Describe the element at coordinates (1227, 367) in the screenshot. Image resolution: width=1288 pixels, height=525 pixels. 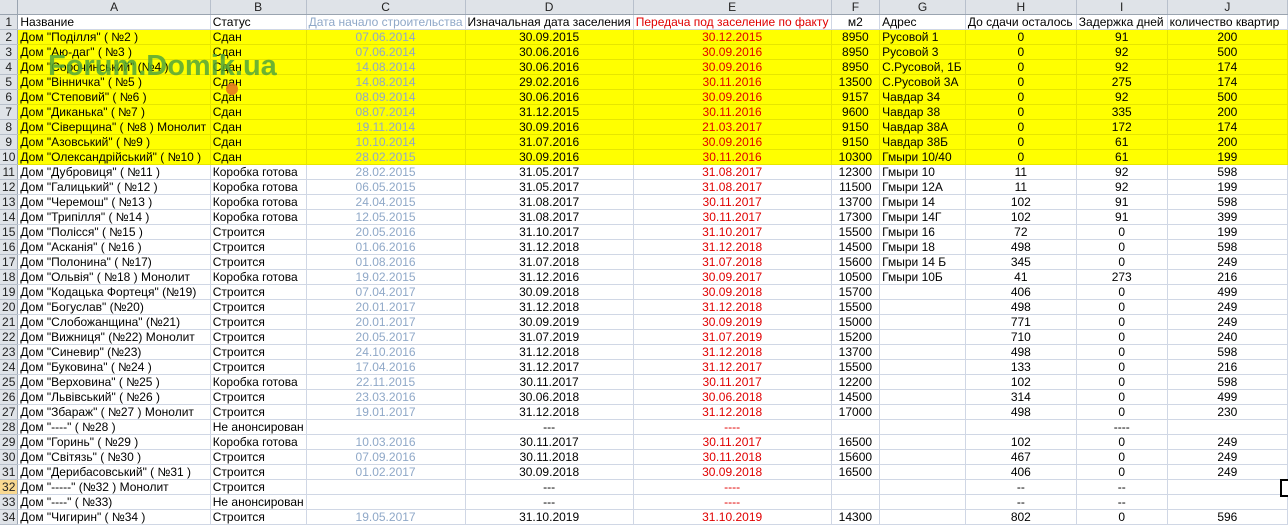
I see `cell-flats: 216` at that location.